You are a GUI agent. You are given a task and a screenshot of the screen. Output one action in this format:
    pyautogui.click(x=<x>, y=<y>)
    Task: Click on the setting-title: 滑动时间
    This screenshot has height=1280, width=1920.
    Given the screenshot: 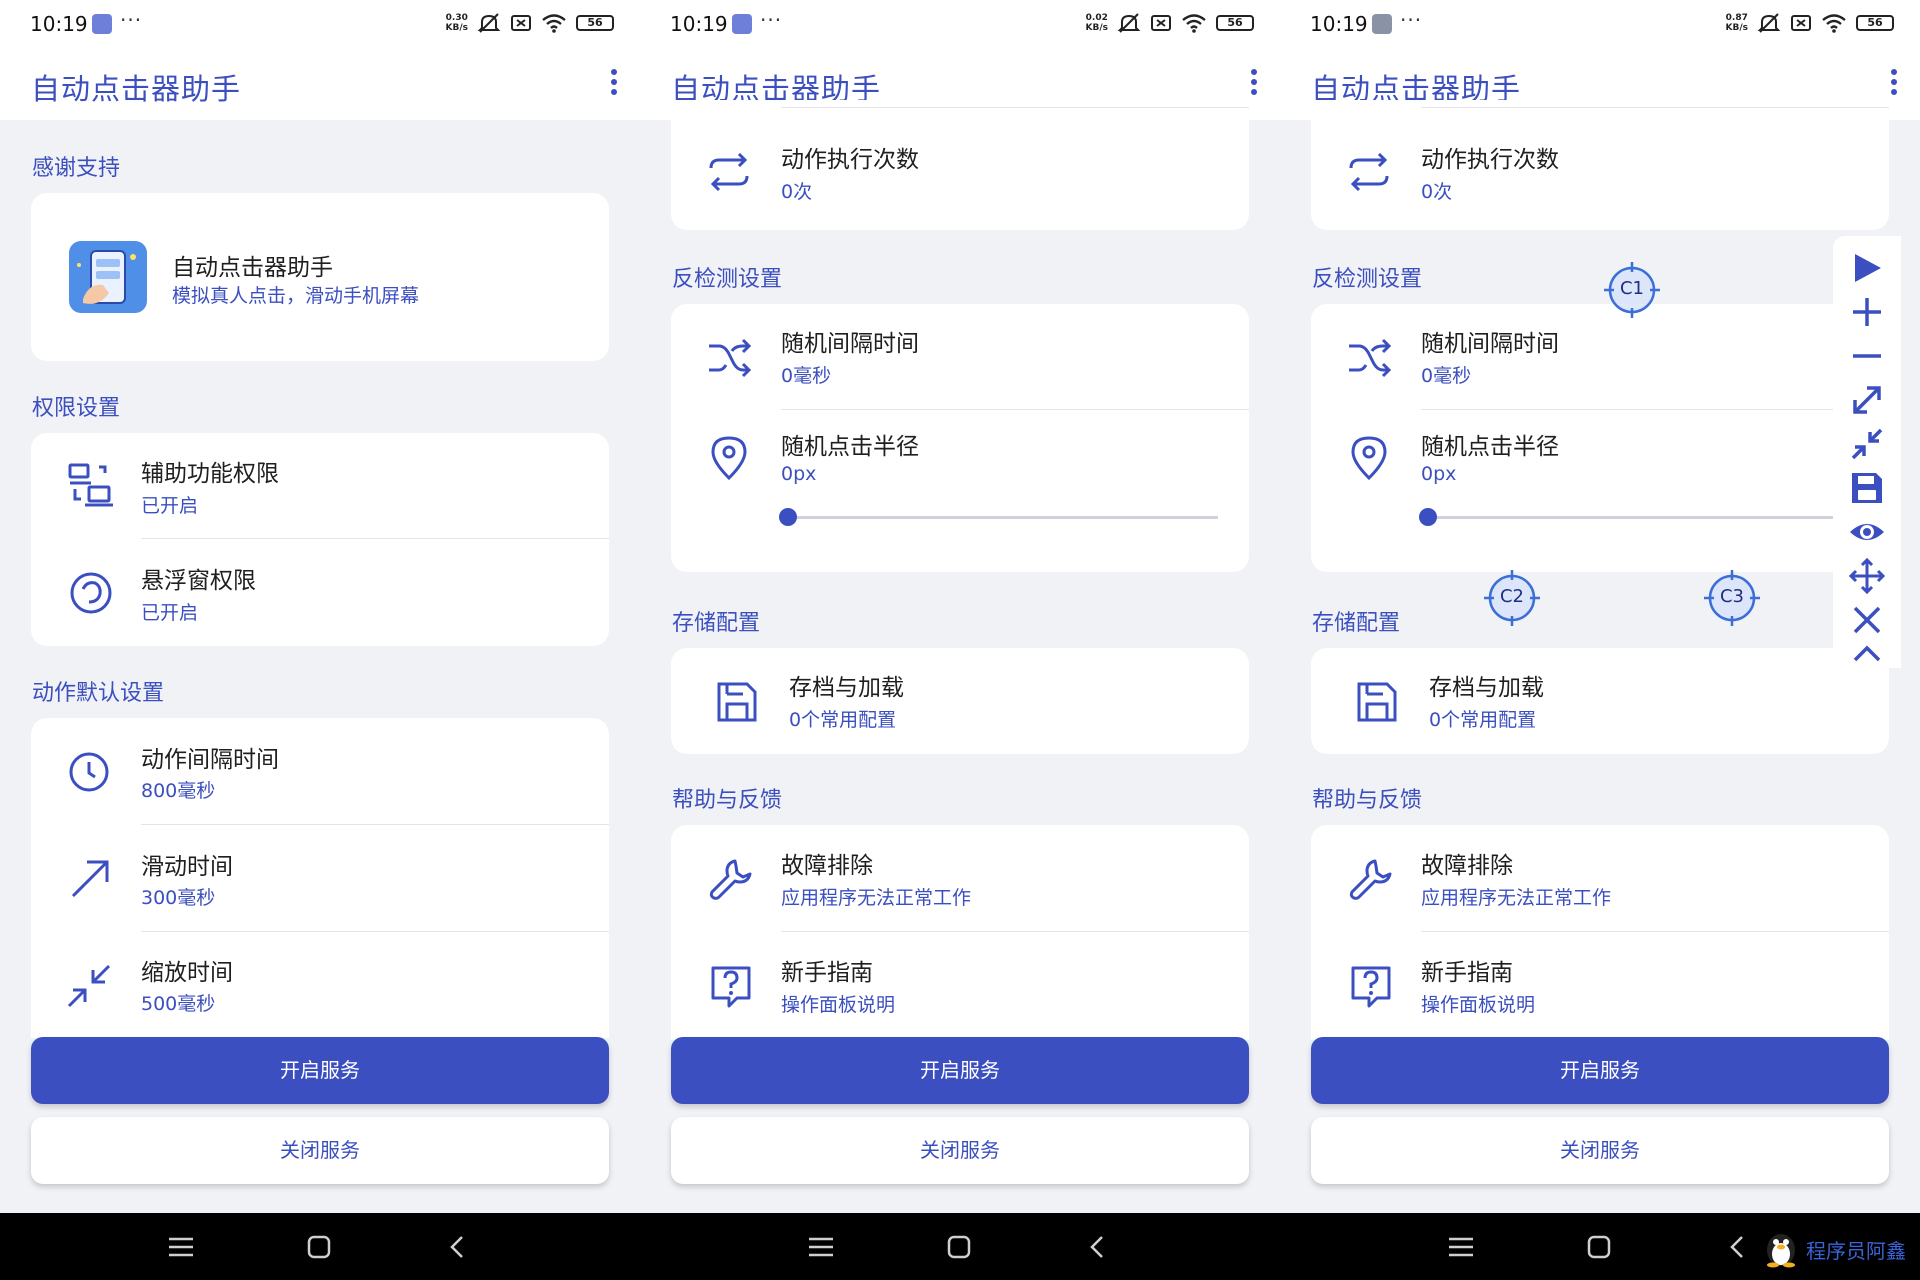 What is the action you would take?
    pyautogui.click(x=187, y=867)
    